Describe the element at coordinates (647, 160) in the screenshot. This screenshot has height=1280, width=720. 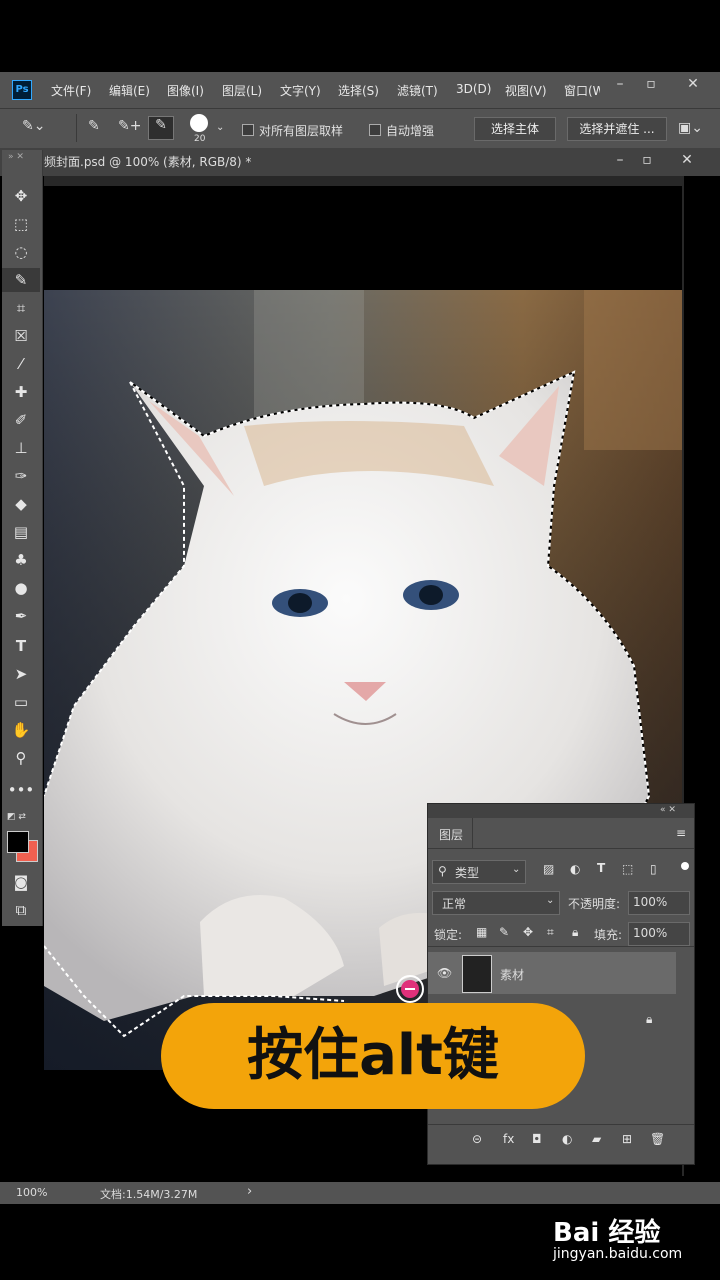
I see `doc-maximize-icon: ▫` at that location.